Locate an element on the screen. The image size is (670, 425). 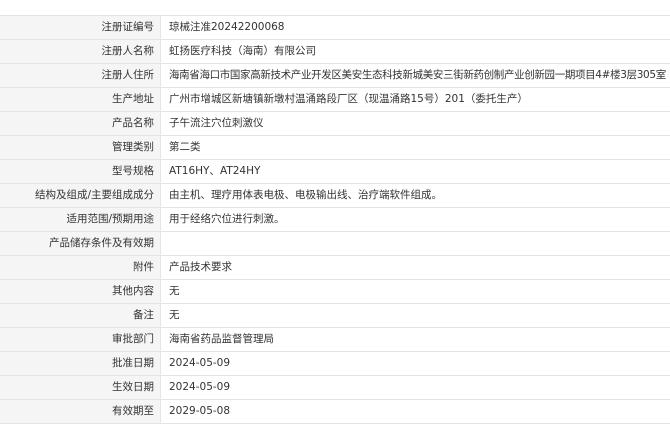
row-value-storage-validity is located at coordinates (415, 243).